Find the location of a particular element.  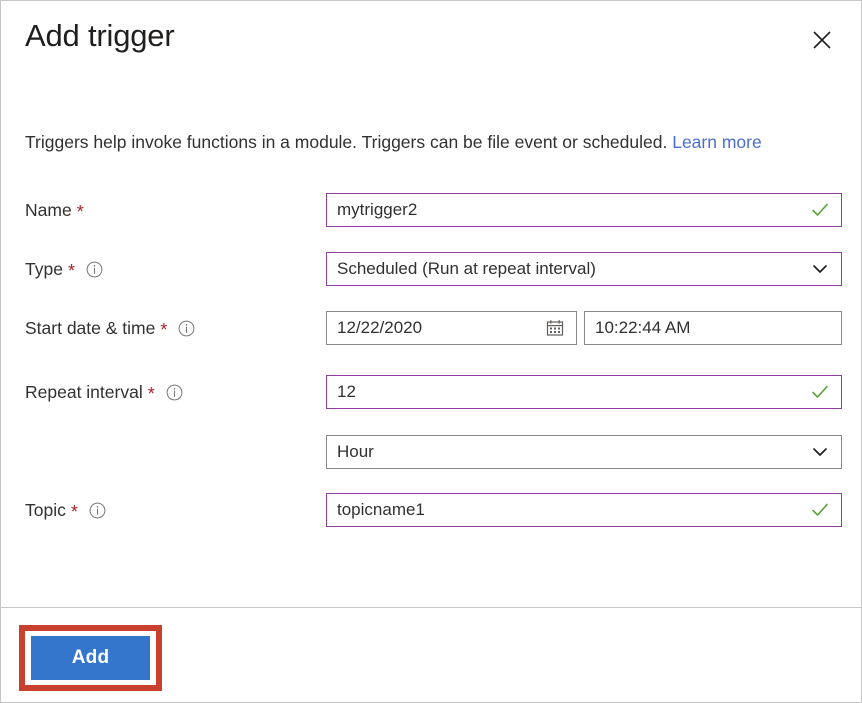

close-icon is located at coordinates (822, 40).